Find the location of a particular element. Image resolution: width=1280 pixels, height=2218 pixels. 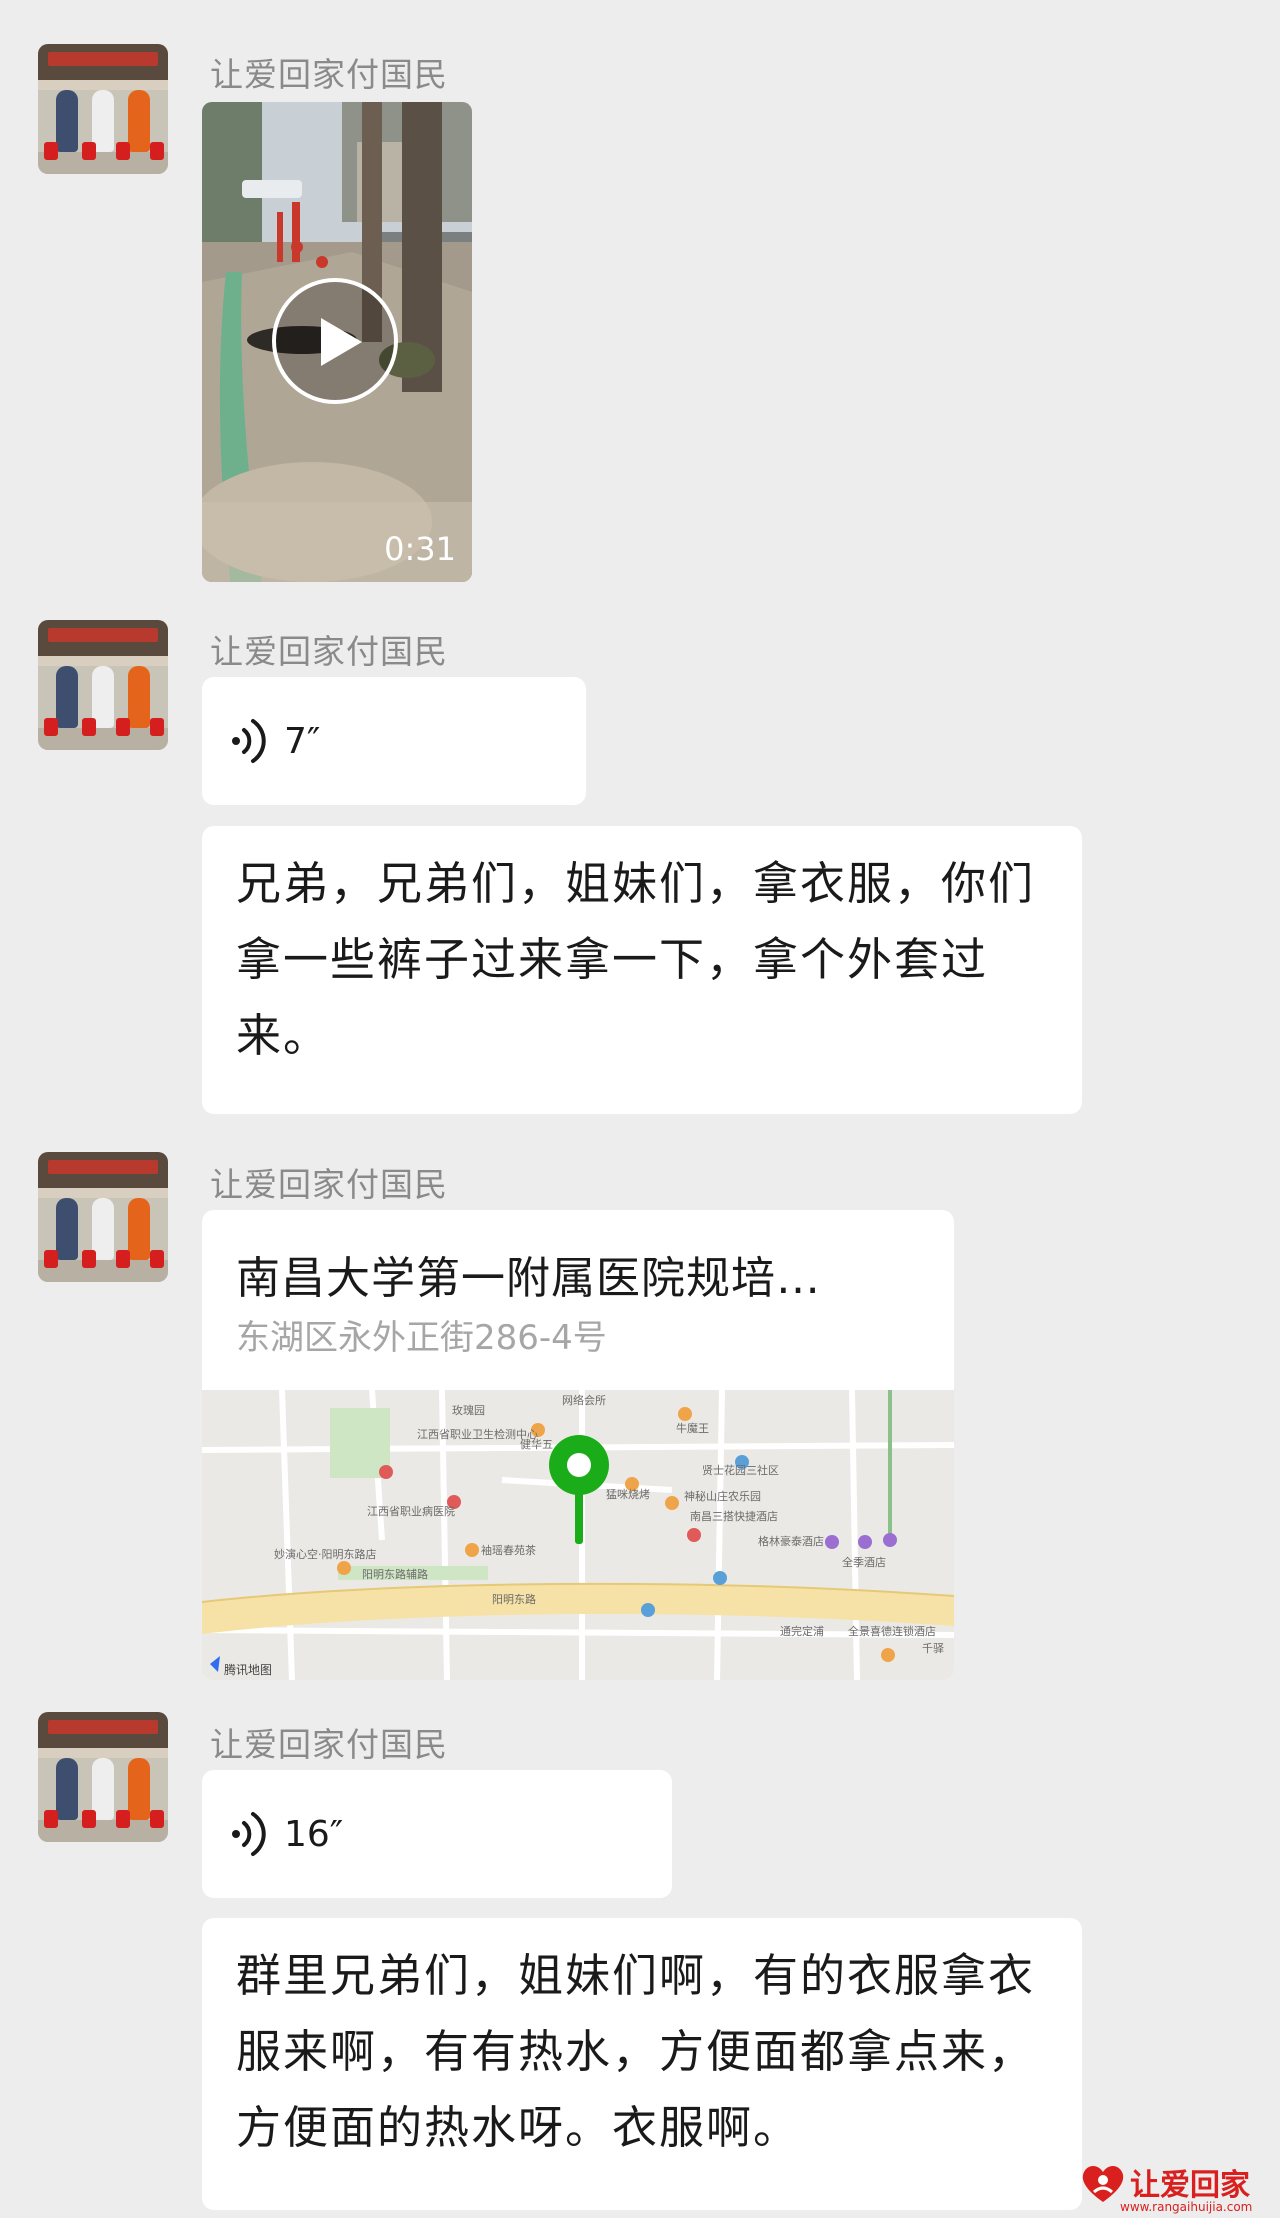

video-duration: 0:31 is located at coordinates (420, 549).